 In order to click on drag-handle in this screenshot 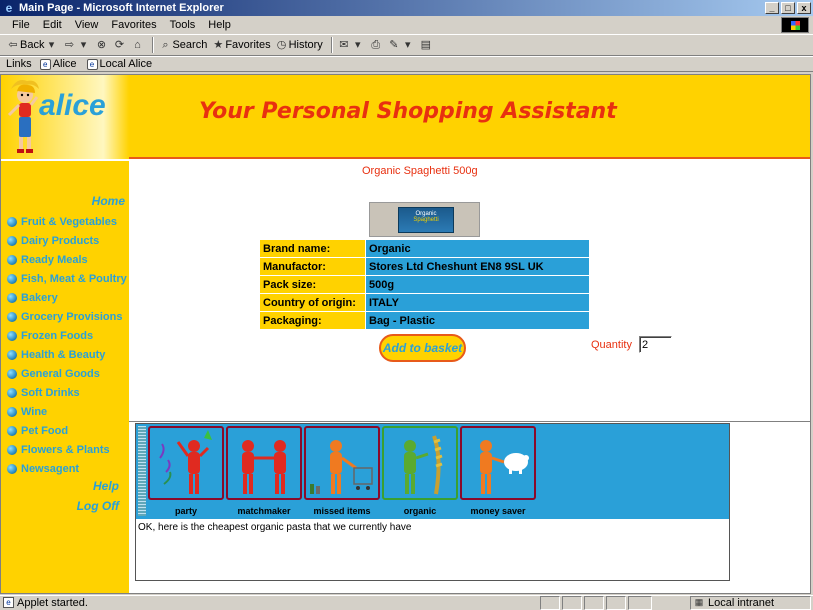, I will do `click(142, 471)`.